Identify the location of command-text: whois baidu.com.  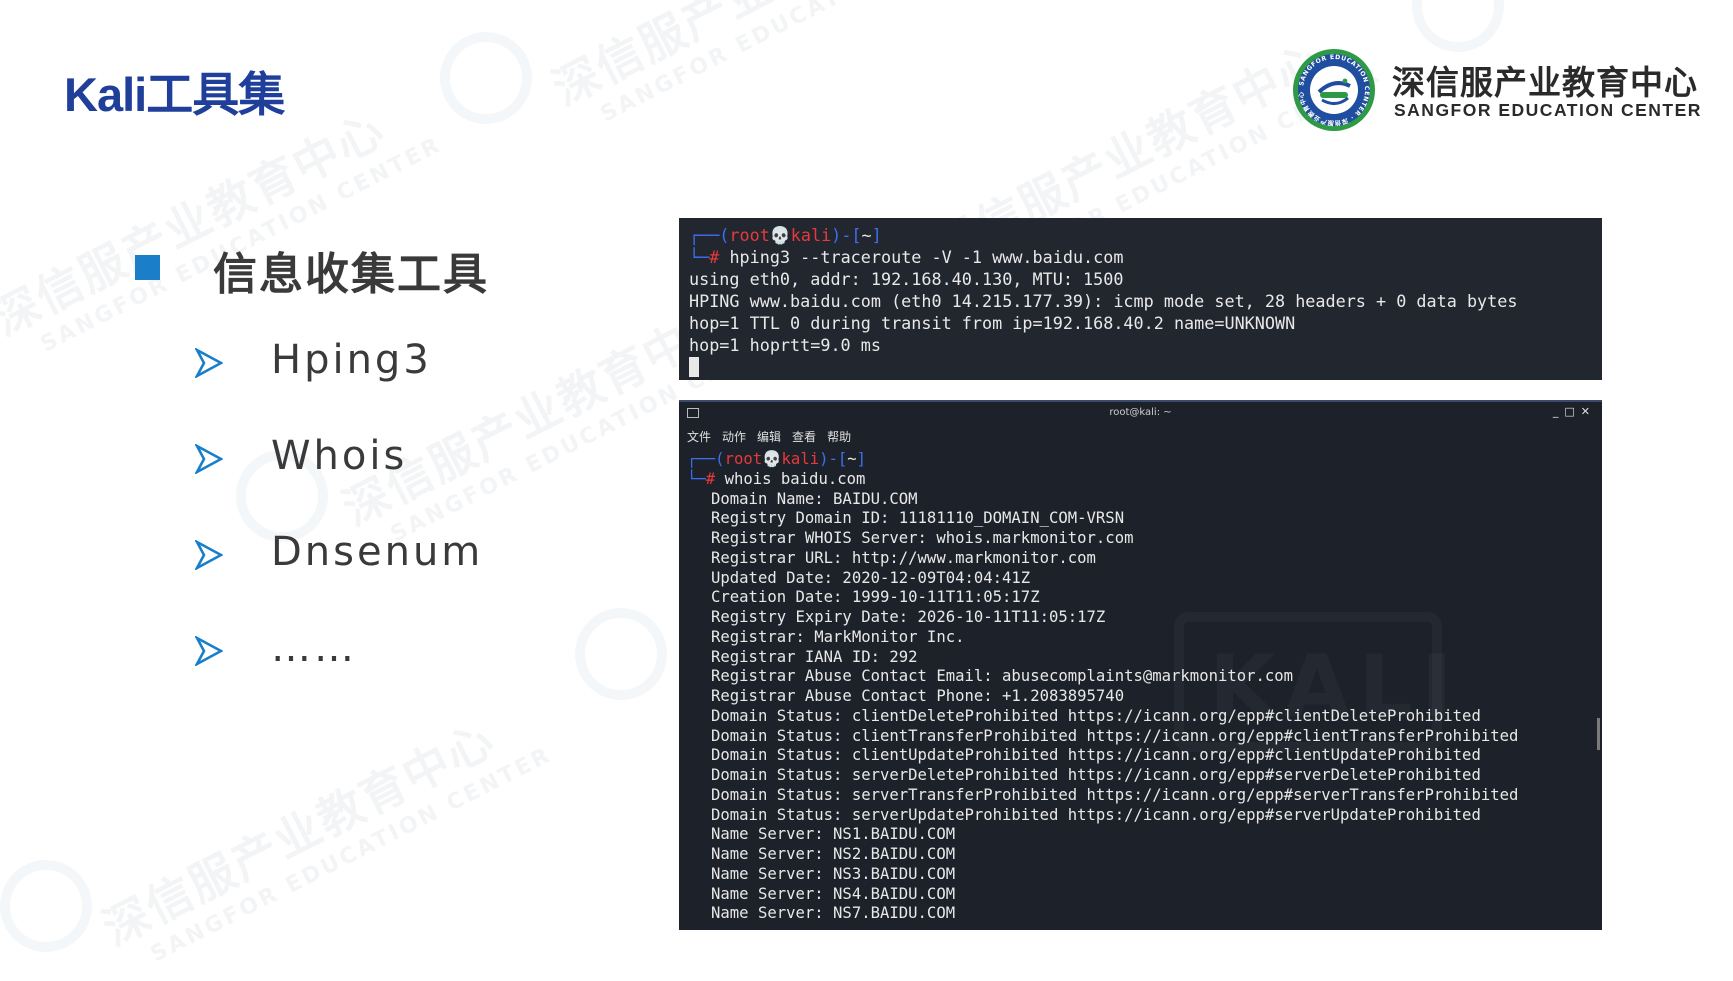
(795, 478).